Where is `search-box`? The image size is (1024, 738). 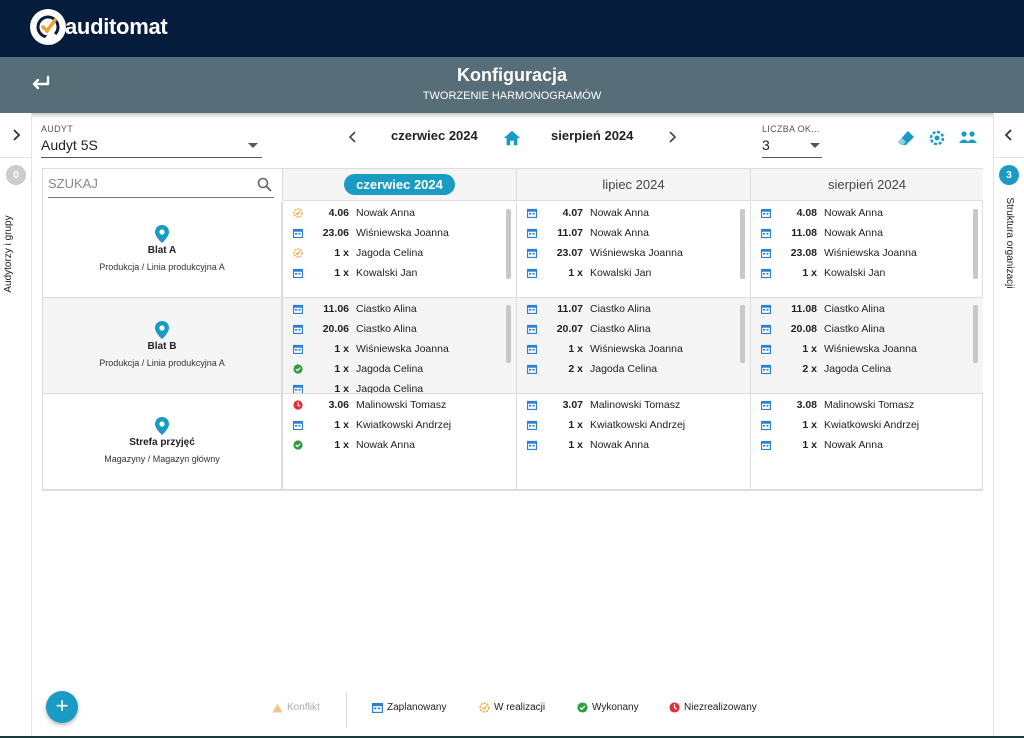 search-box is located at coordinates (161, 185).